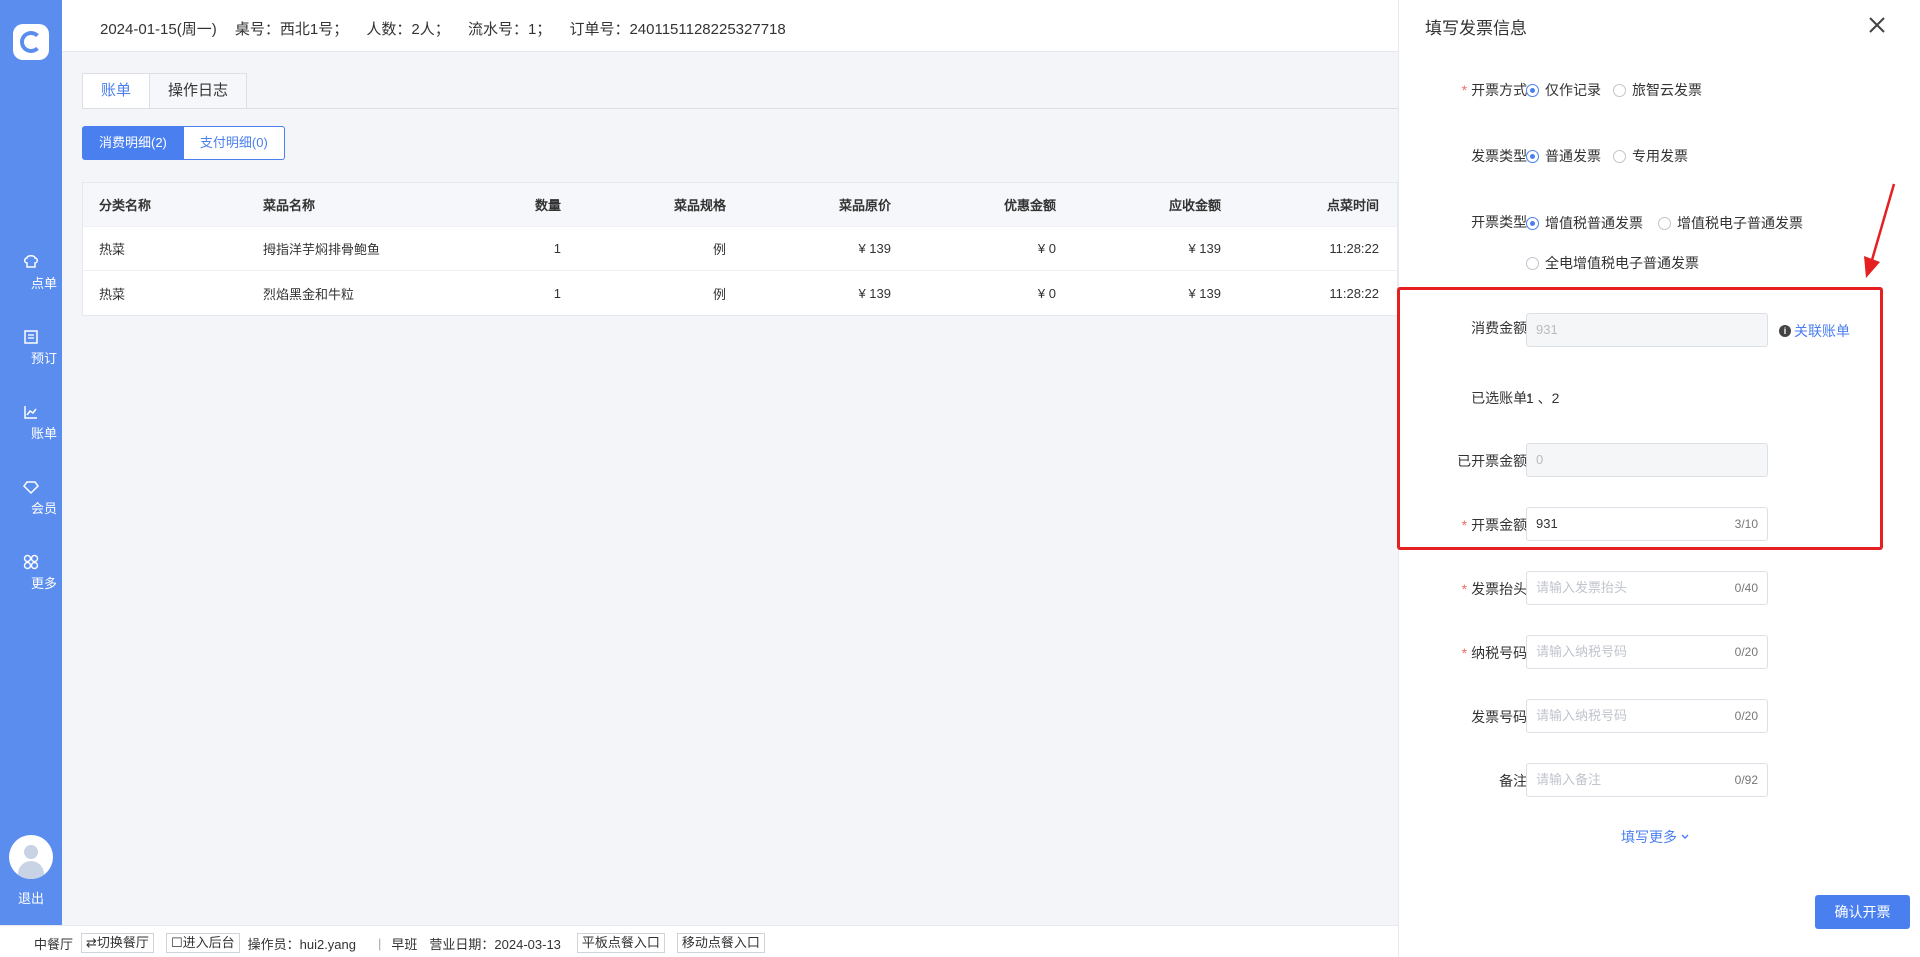  What do you see at coordinates (1657, 90) in the screenshot?
I see `method-cloud-radio: 旅智云发票` at bounding box center [1657, 90].